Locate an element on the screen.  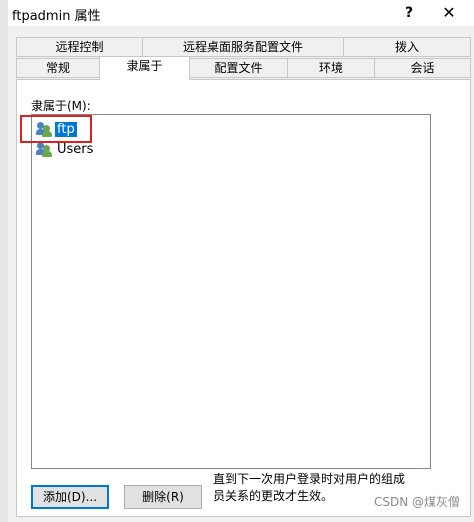
remove-button: 删除(R) is located at coordinates (163, 497).